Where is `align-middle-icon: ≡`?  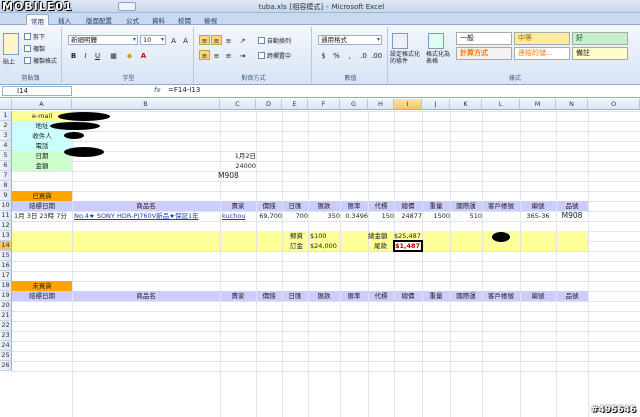
align-middle-icon: ≡ is located at coordinates (216, 40).